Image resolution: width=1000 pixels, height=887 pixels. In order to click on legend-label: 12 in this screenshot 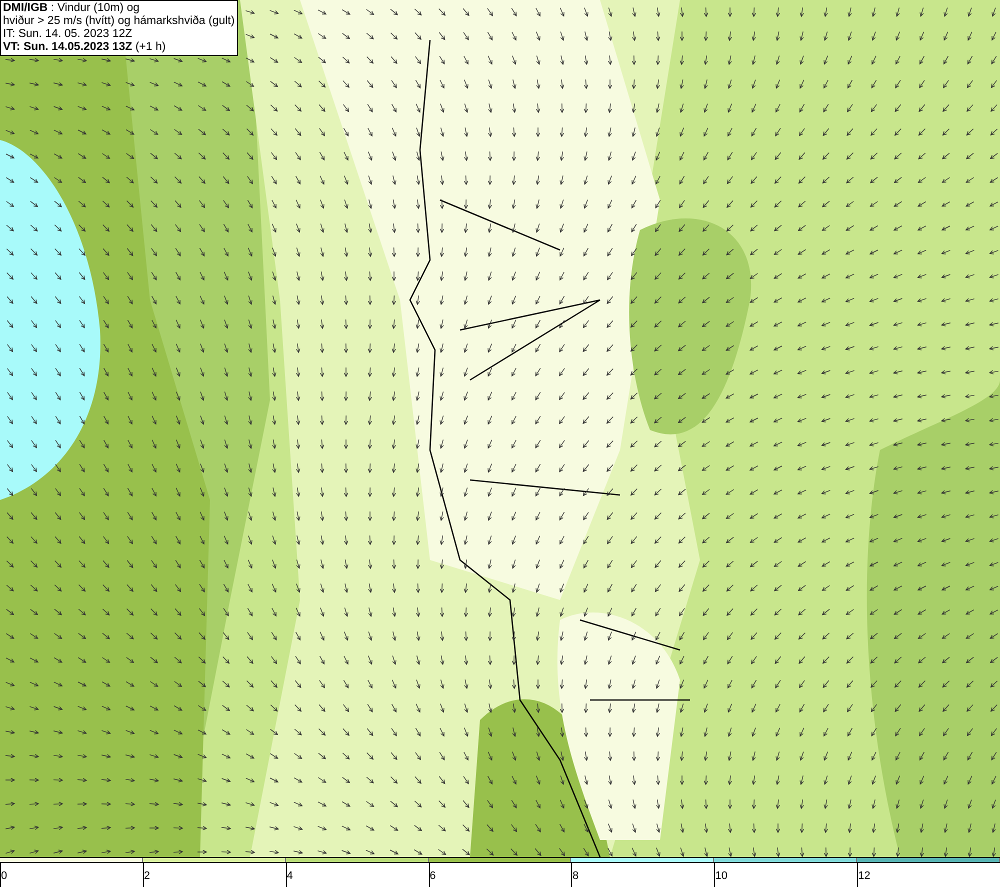, I will do `click(864, 876)`.